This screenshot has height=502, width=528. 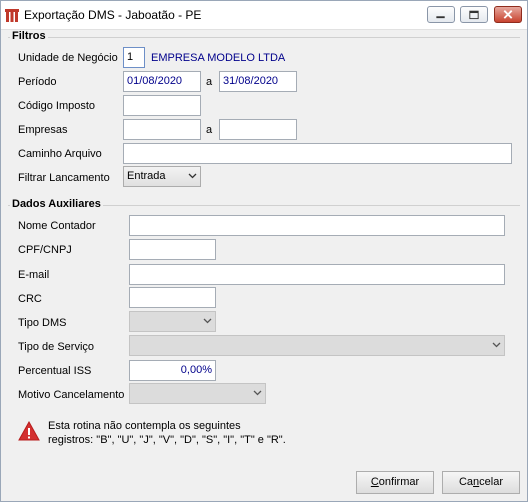 I want to click on close-icon, so click(x=508, y=14).